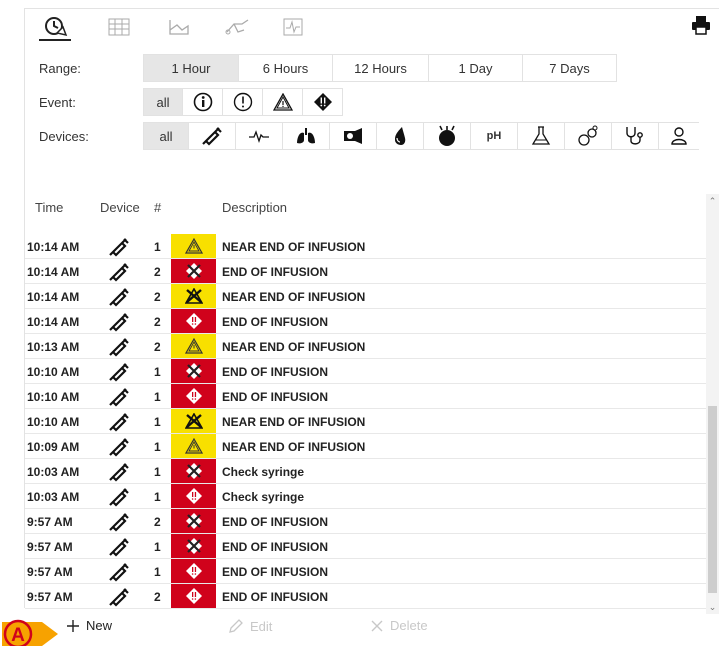  I want to click on event-alarm-button, so click(323, 102).